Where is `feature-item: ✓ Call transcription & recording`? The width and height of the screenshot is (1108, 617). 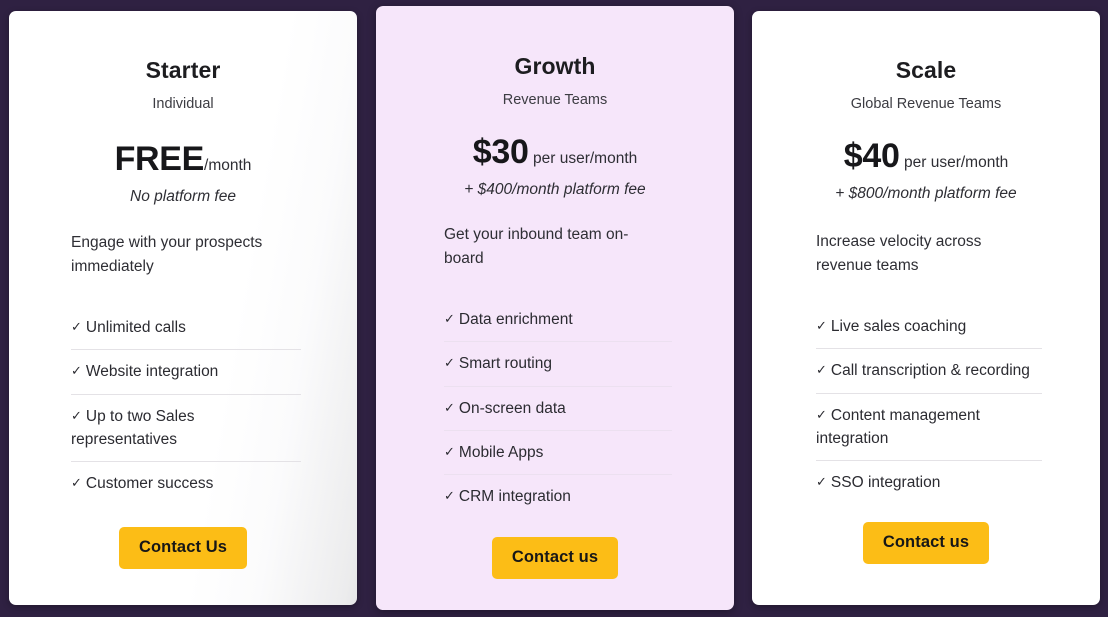 feature-item: ✓ Call transcription & recording is located at coordinates (929, 371).